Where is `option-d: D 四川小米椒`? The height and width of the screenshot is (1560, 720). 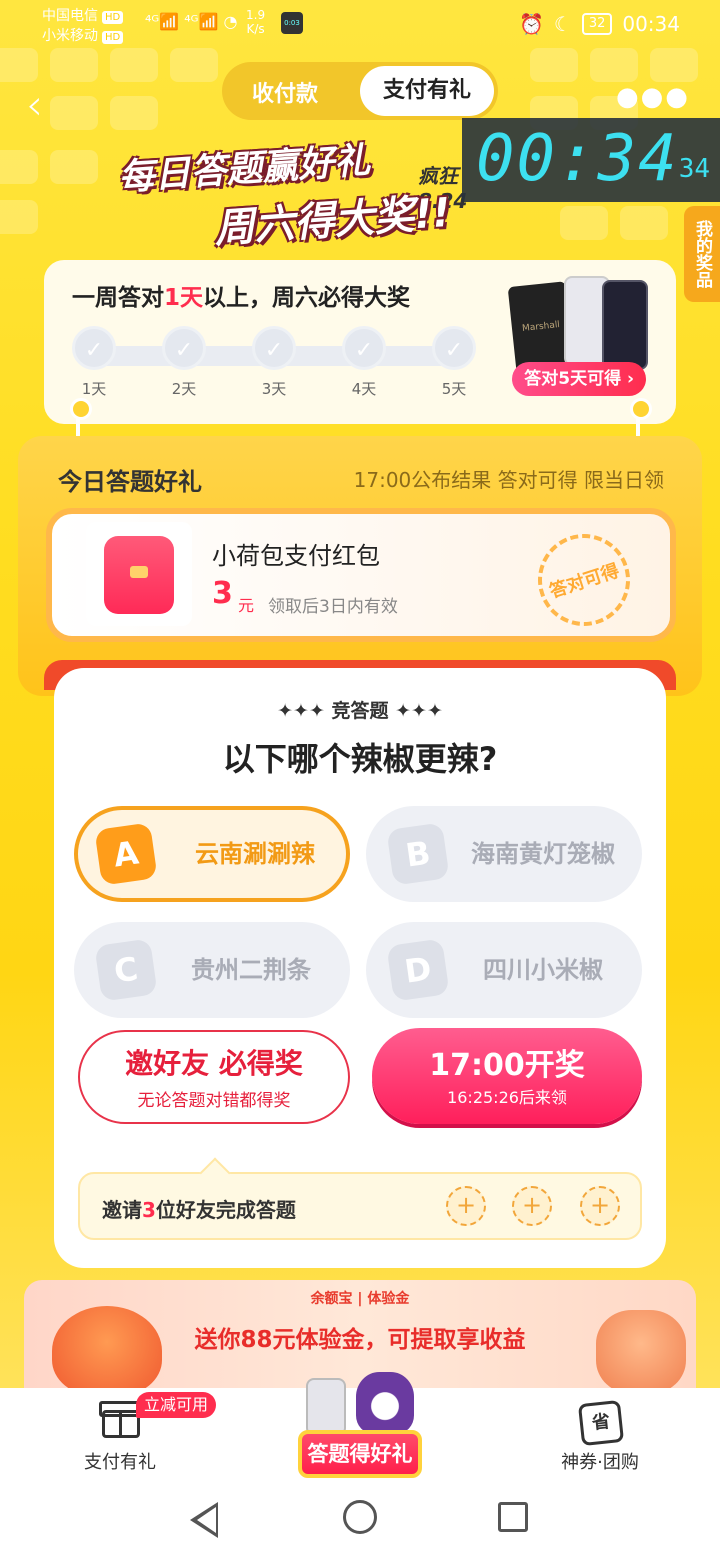
option-d: D 四川小米椒 is located at coordinates (504, 970).